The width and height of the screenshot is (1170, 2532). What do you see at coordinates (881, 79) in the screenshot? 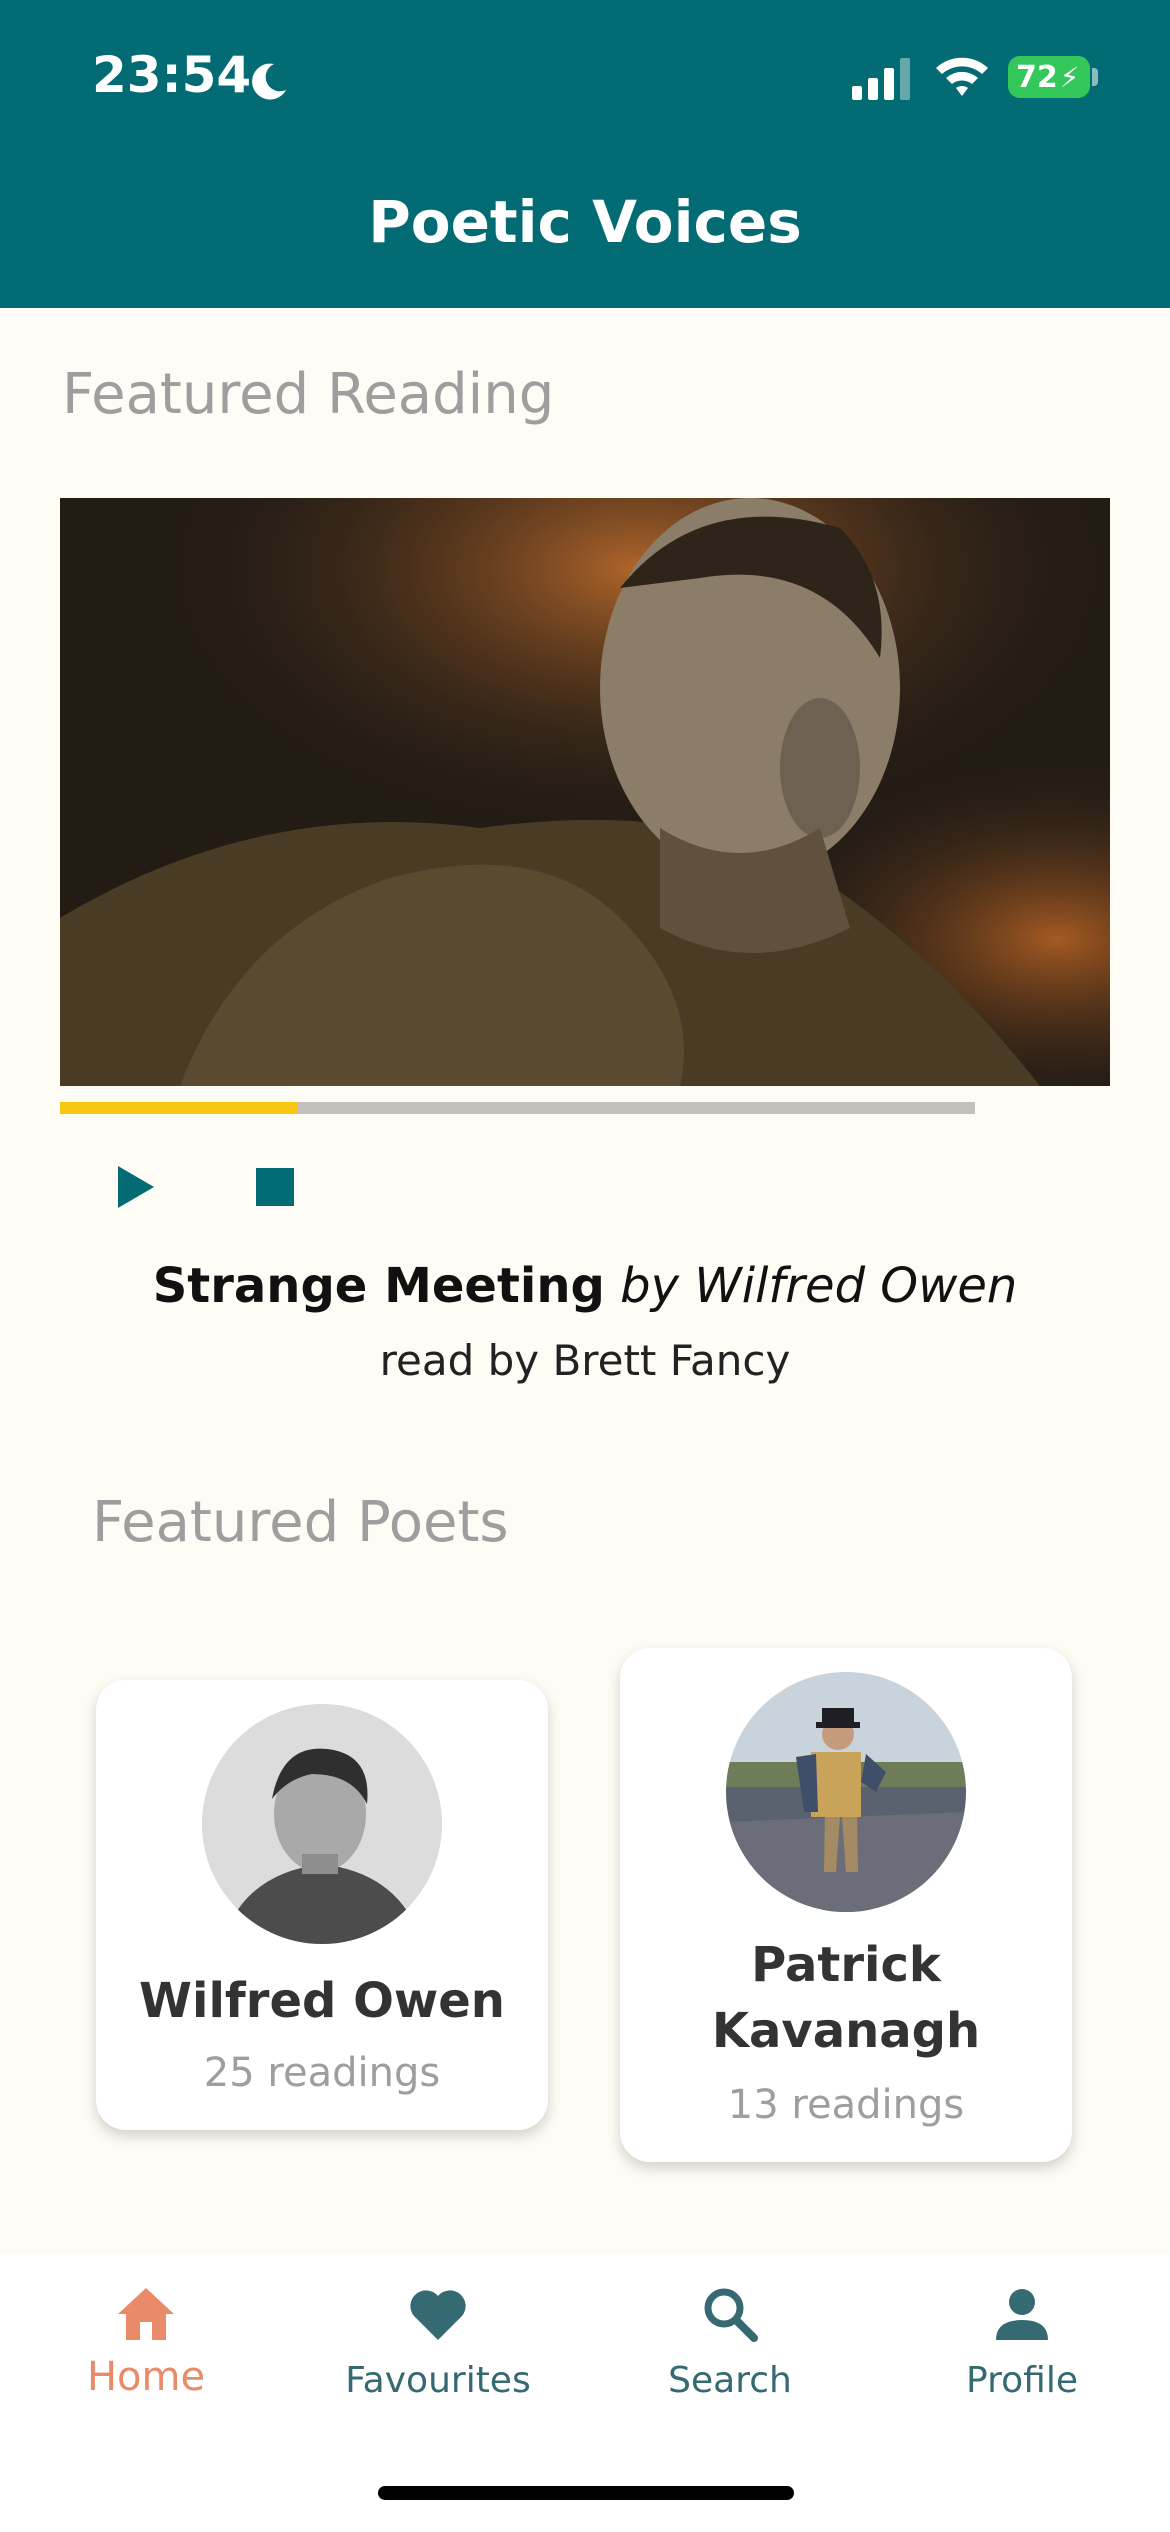
I see `signal-icon` at bounding box center [881, 79].